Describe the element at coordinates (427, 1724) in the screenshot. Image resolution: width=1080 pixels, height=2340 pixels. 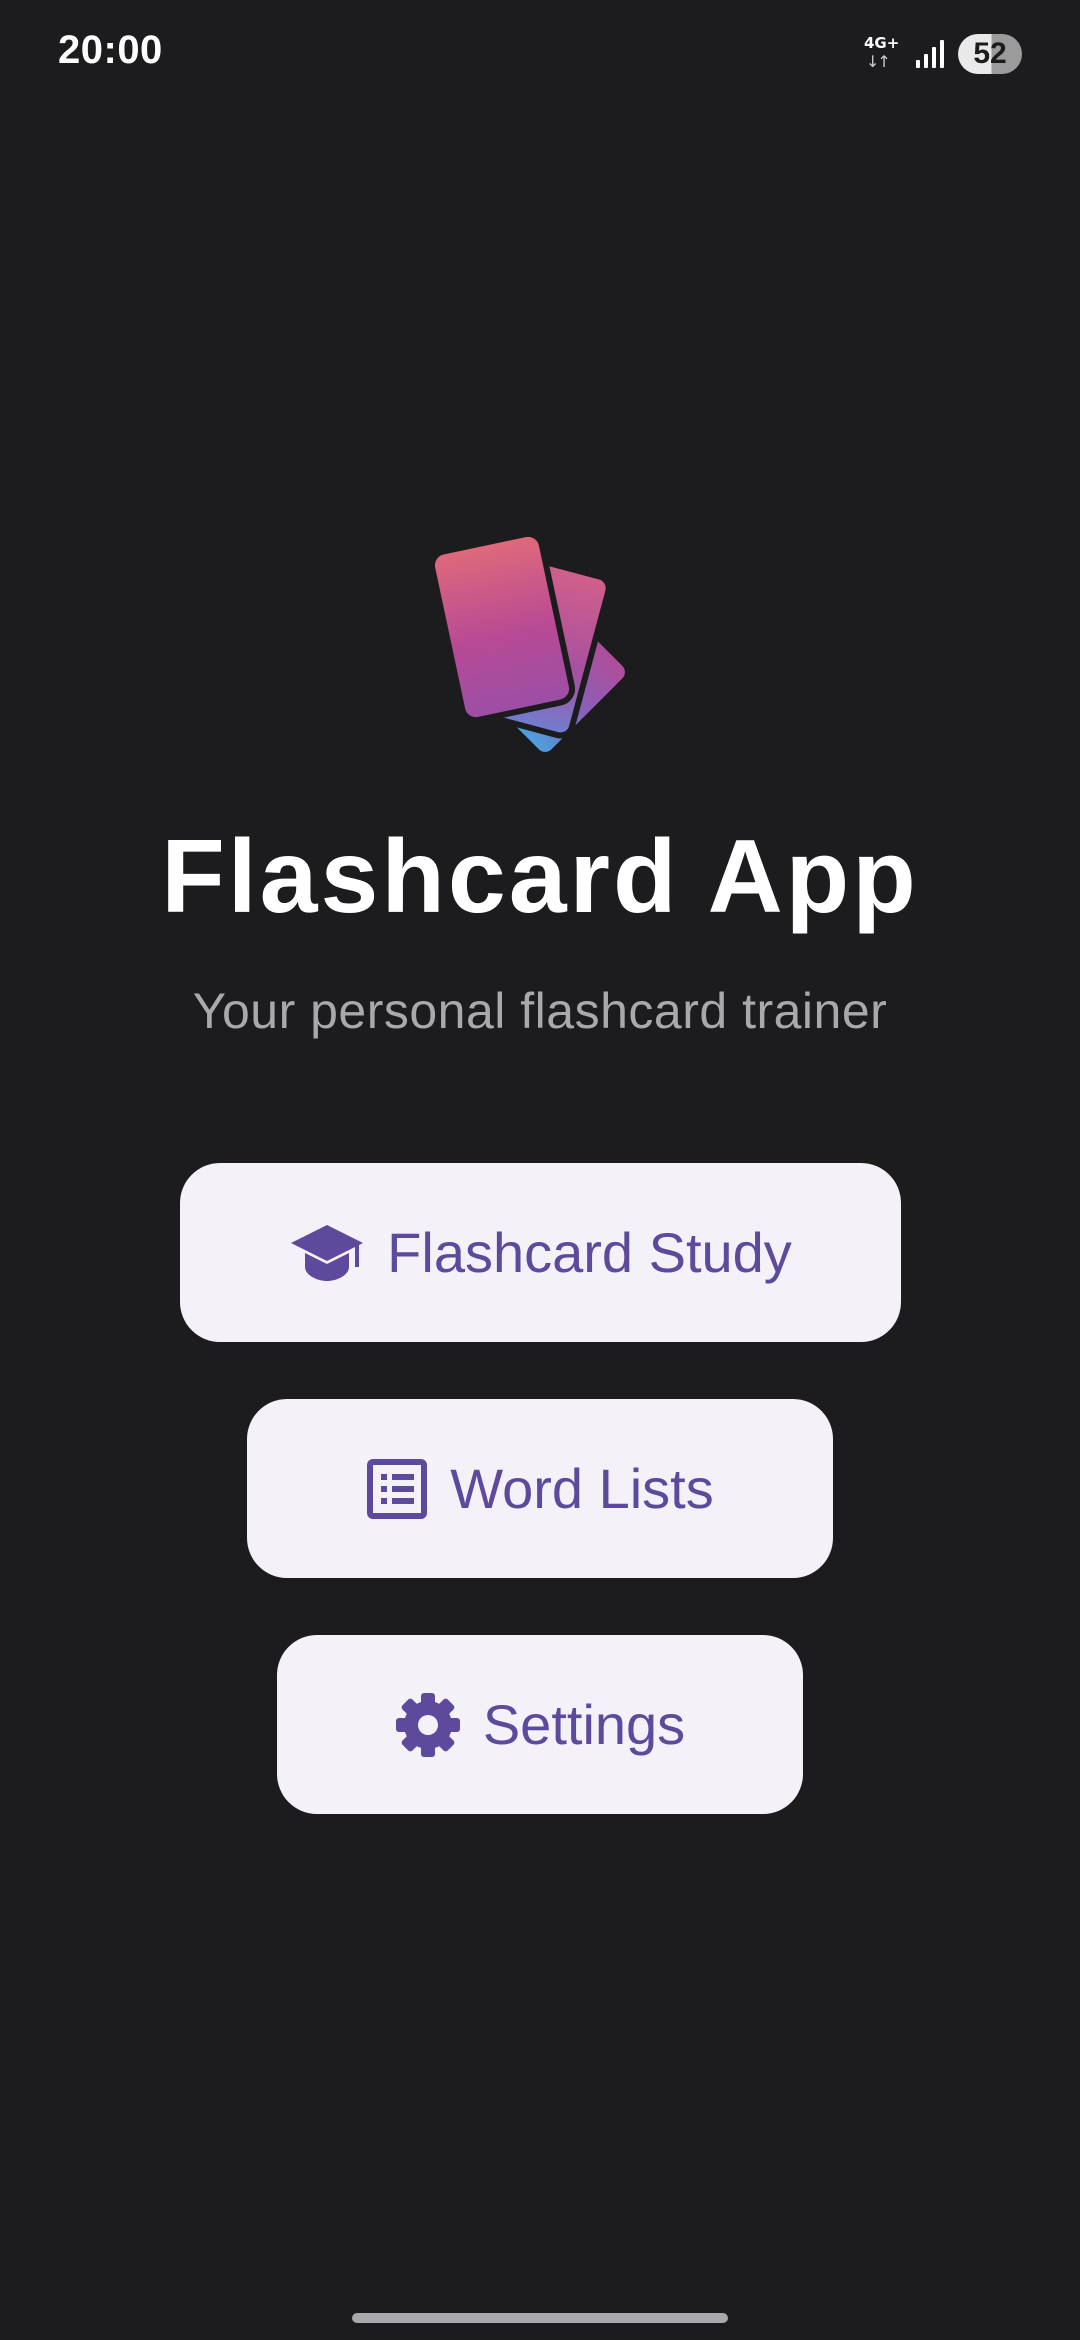
I see `gear-icon` at that location.